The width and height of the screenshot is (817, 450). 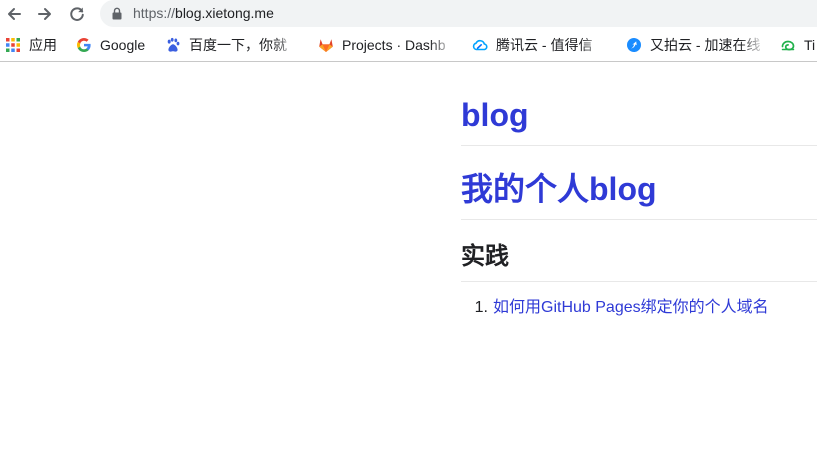 What do you see at coordinates (495, 115) in the screenshot?
I see `page-title: blog` at bounding box center [495, 115].